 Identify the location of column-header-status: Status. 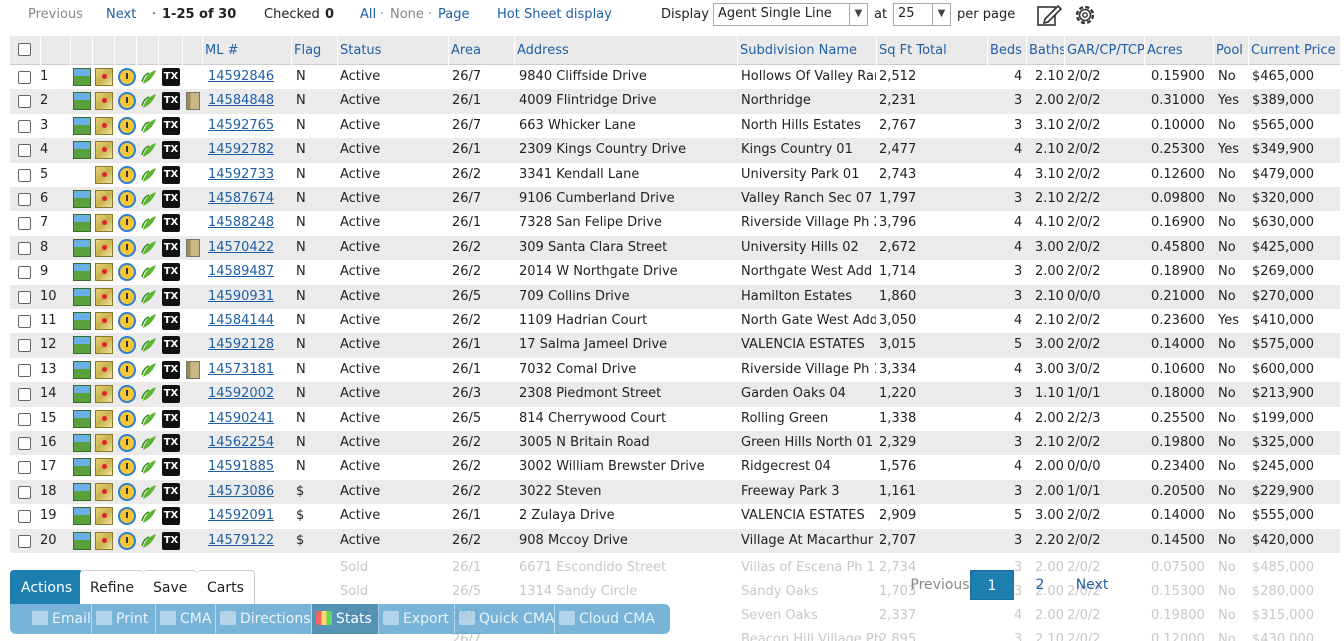
(392, 50).